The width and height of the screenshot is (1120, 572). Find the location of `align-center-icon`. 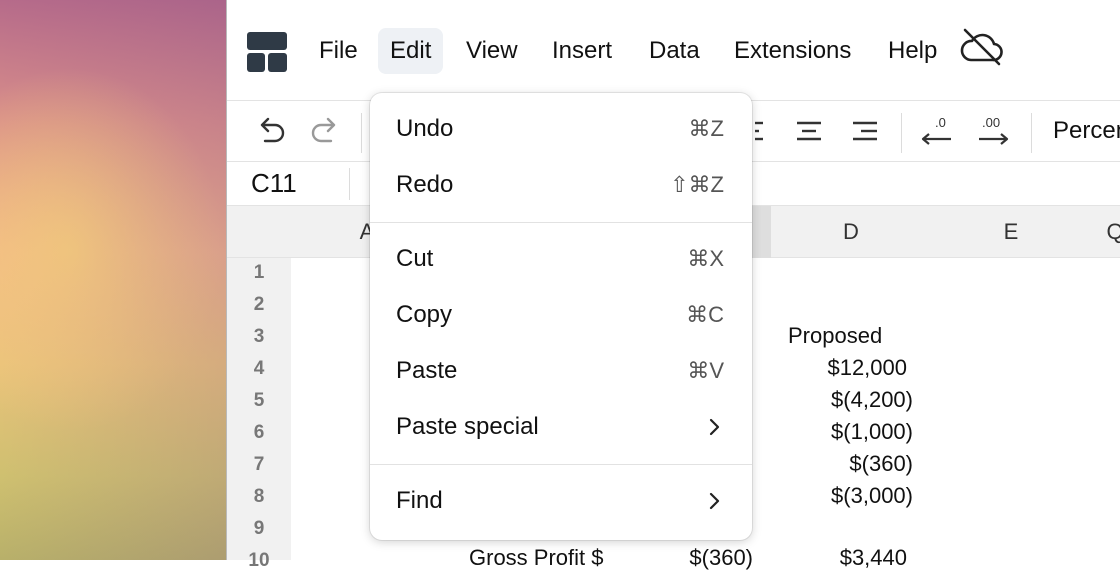

align-center-icon is located at coordinates (809, 131).